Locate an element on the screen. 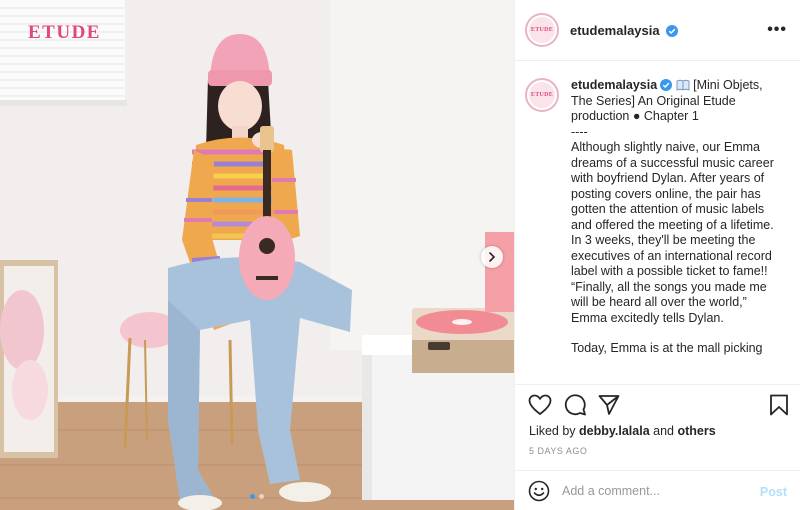 The height and width of the screenshot is (510, 800). post-actions is located at coordinates (657, 405).